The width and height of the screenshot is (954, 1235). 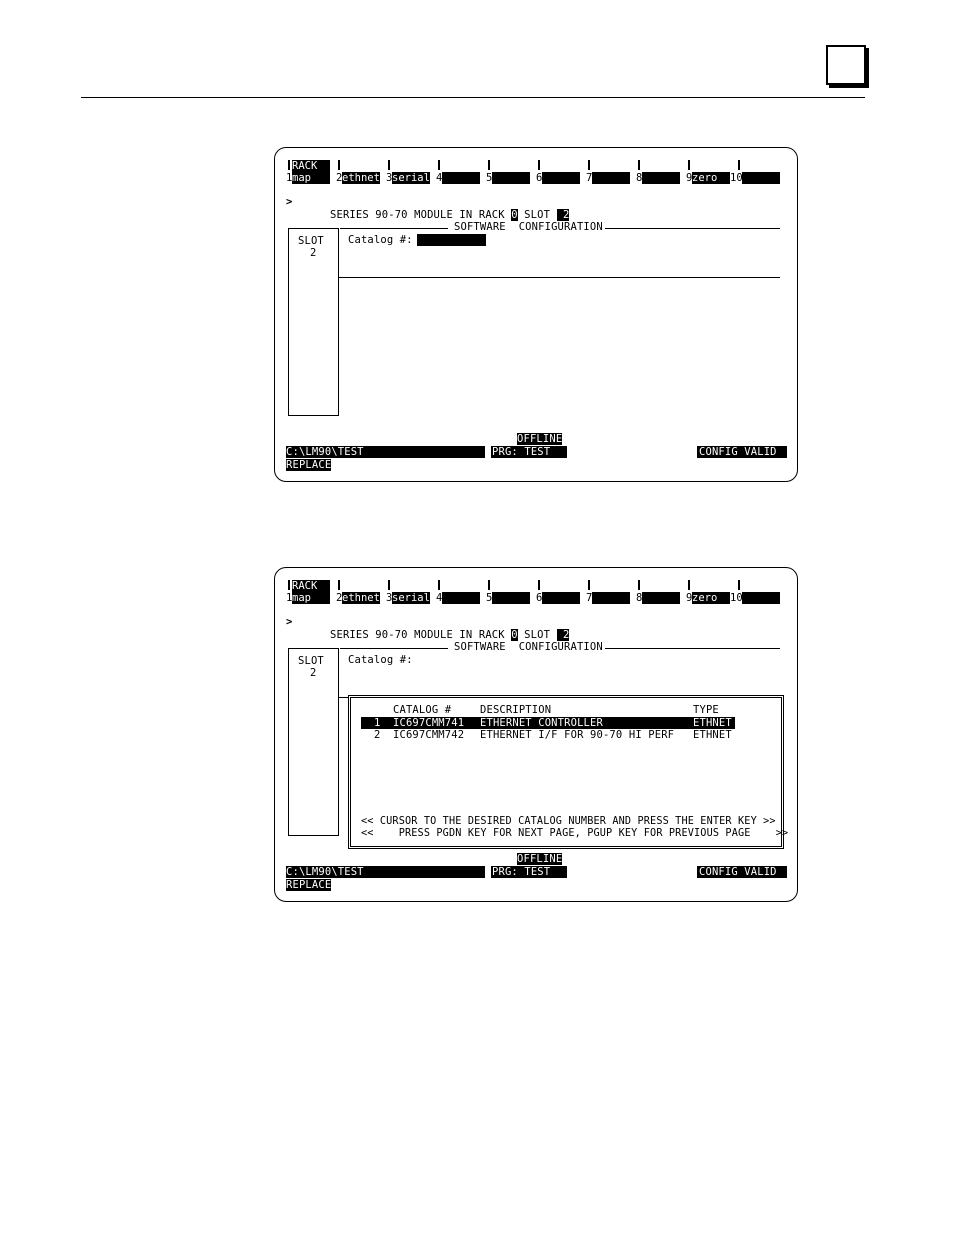 I want to click on column-header-type: TYPE, so click(x=706, y=710).